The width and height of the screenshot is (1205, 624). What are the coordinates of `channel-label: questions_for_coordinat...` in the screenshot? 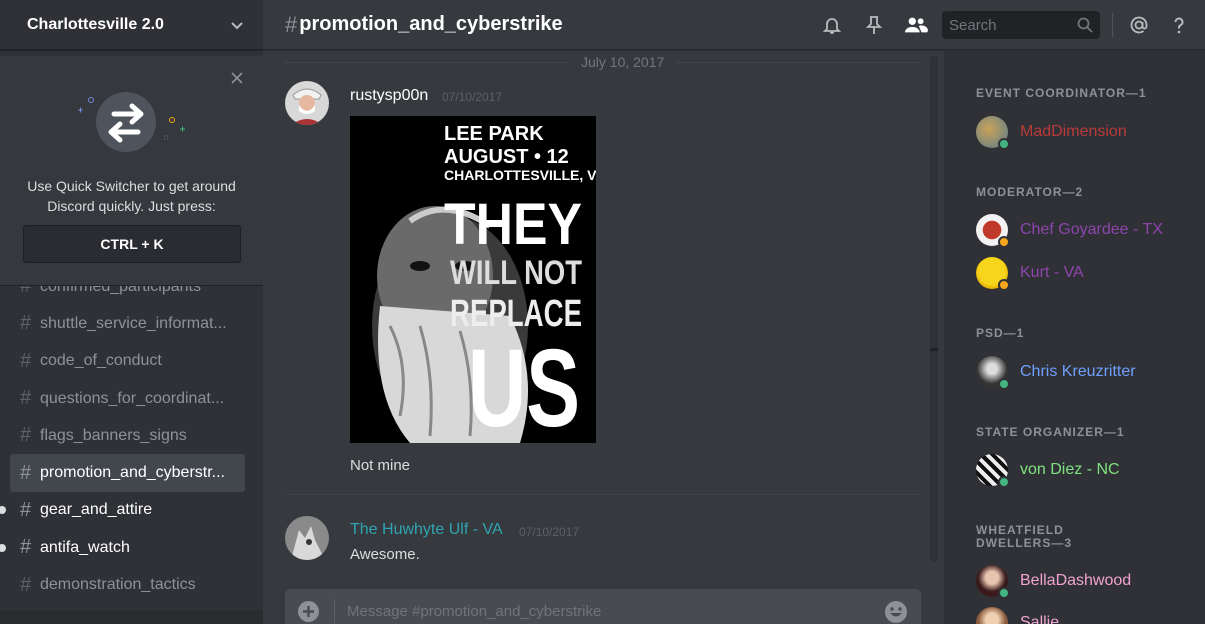 It's located at (132, 398).